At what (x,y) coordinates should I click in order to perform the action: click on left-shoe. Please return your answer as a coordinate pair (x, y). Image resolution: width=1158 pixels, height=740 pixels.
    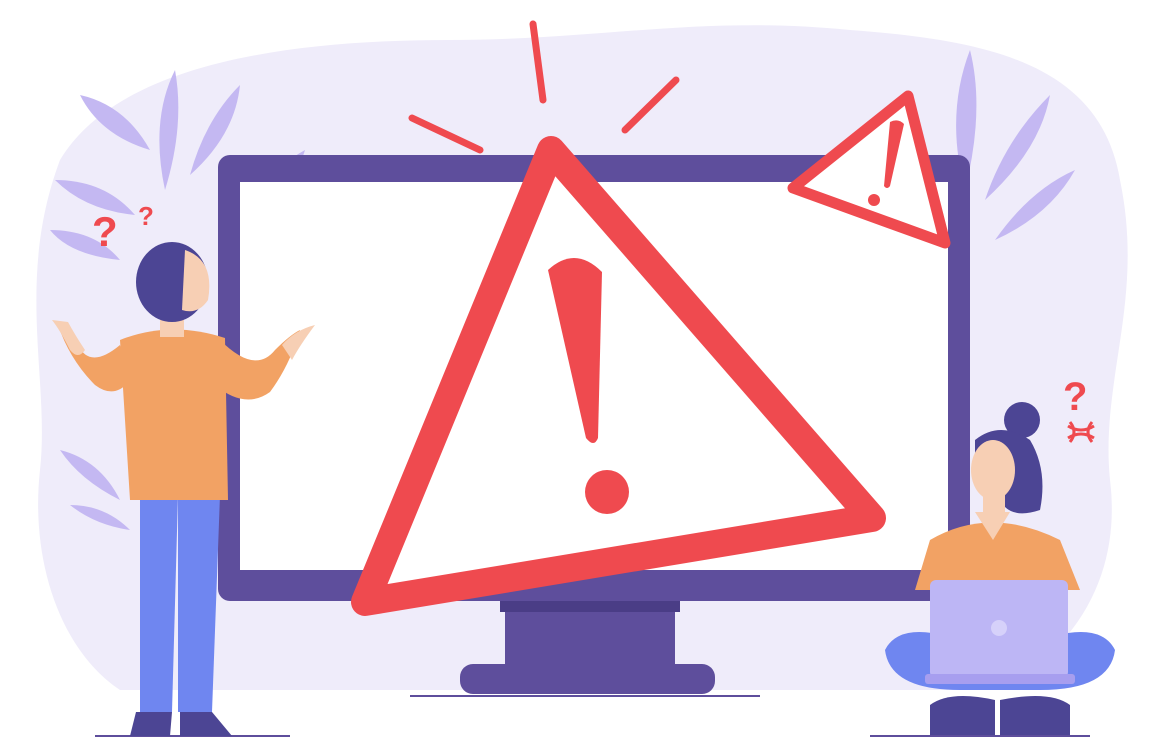
    Looking at the image, I should click on (151, 724).